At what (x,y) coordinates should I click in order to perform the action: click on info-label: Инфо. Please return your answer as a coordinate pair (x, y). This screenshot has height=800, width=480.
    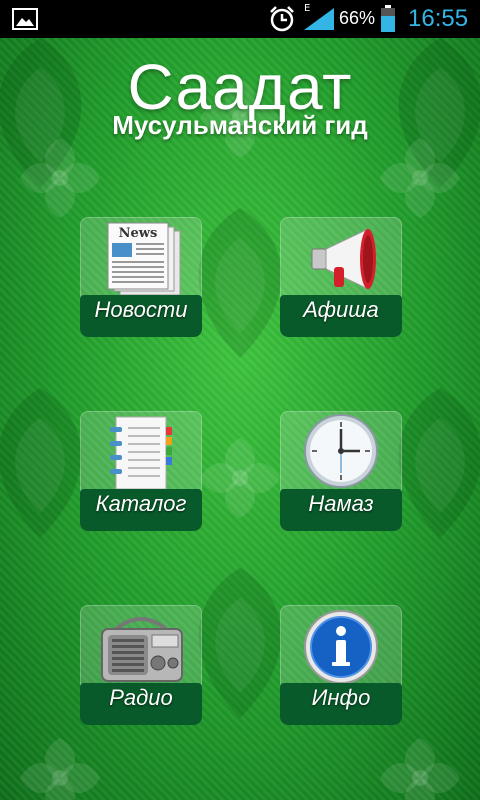
    Looking at the image, I should click on (341, 697).